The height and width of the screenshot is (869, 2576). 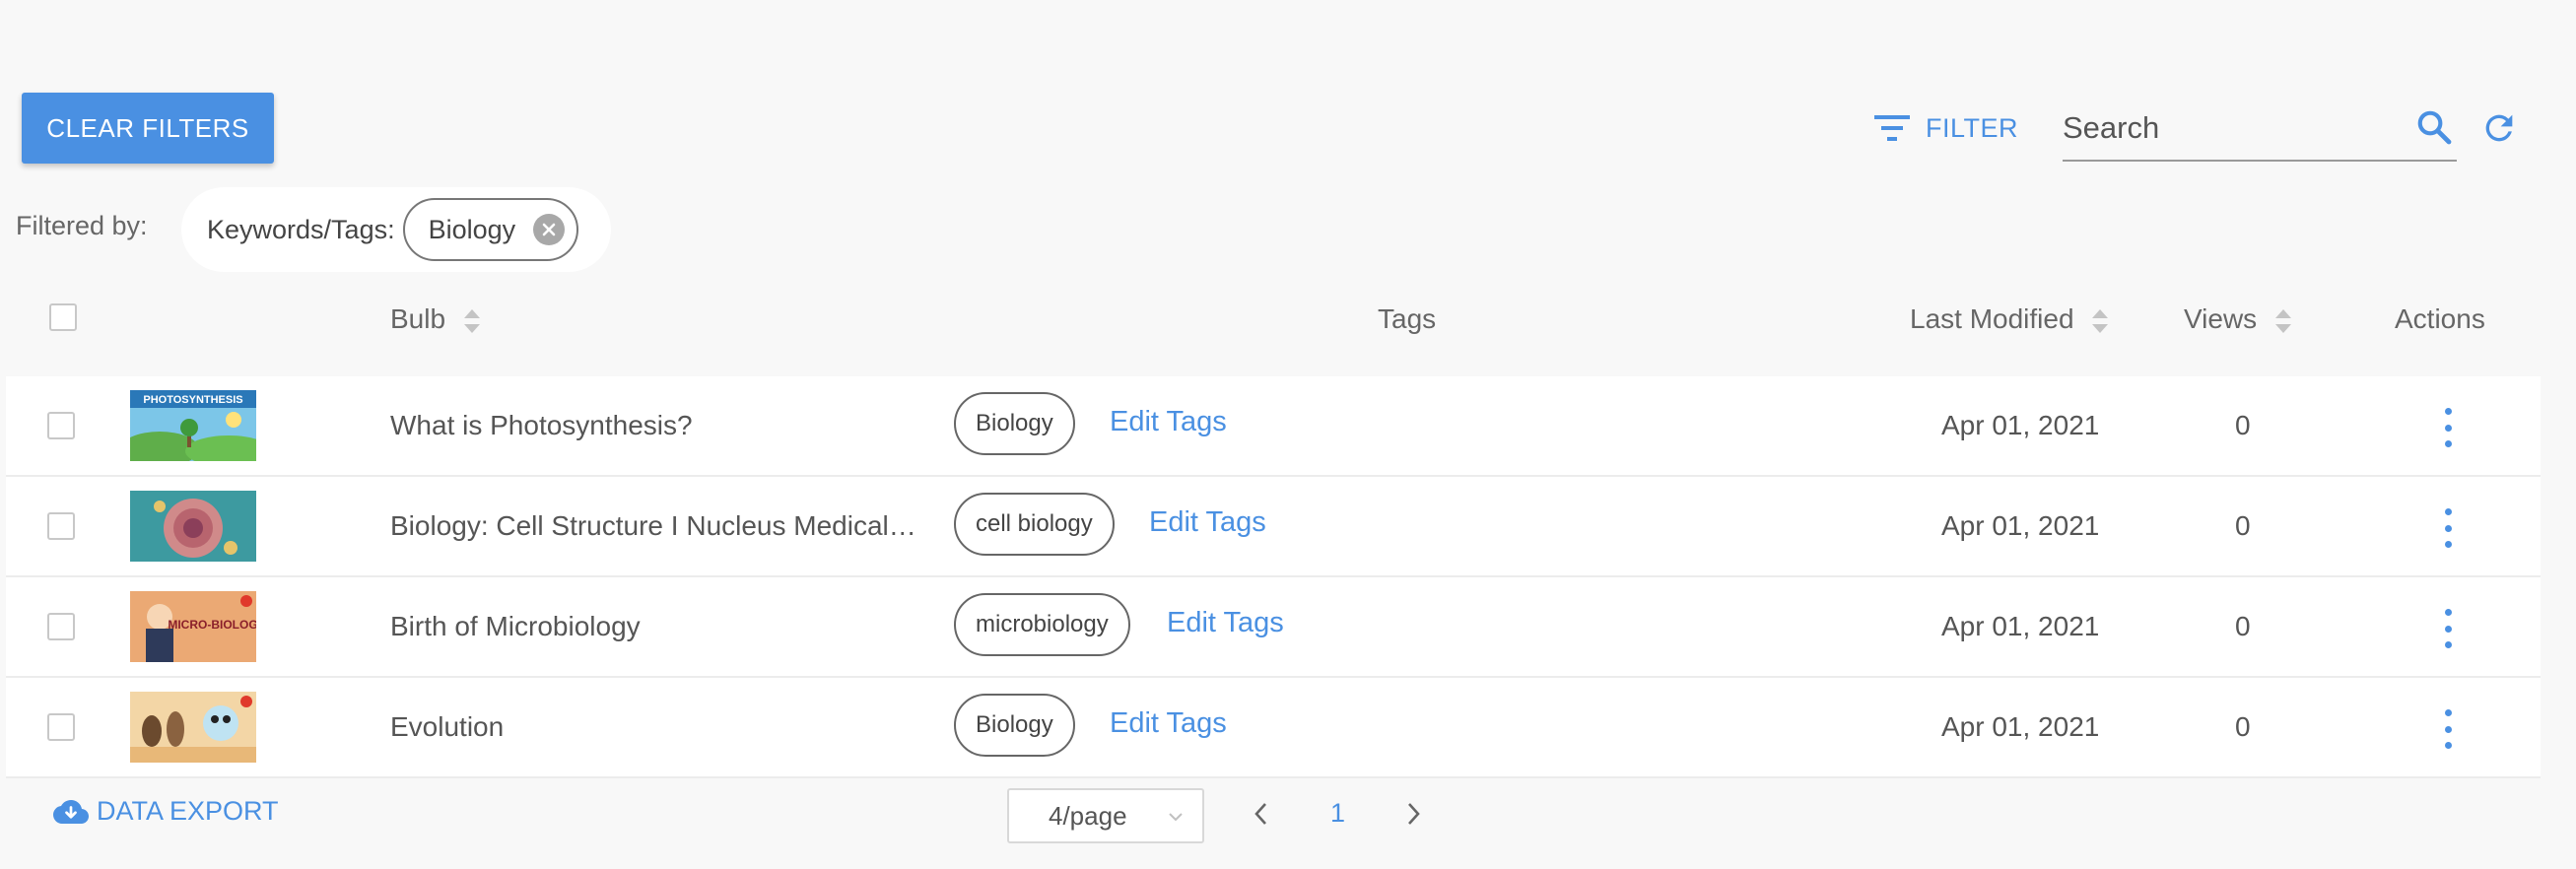 What do you see at coordinates (1034, 524) in the screenshot?
I see `tag-chip: cell biology` at bounding box center [1034, 524].